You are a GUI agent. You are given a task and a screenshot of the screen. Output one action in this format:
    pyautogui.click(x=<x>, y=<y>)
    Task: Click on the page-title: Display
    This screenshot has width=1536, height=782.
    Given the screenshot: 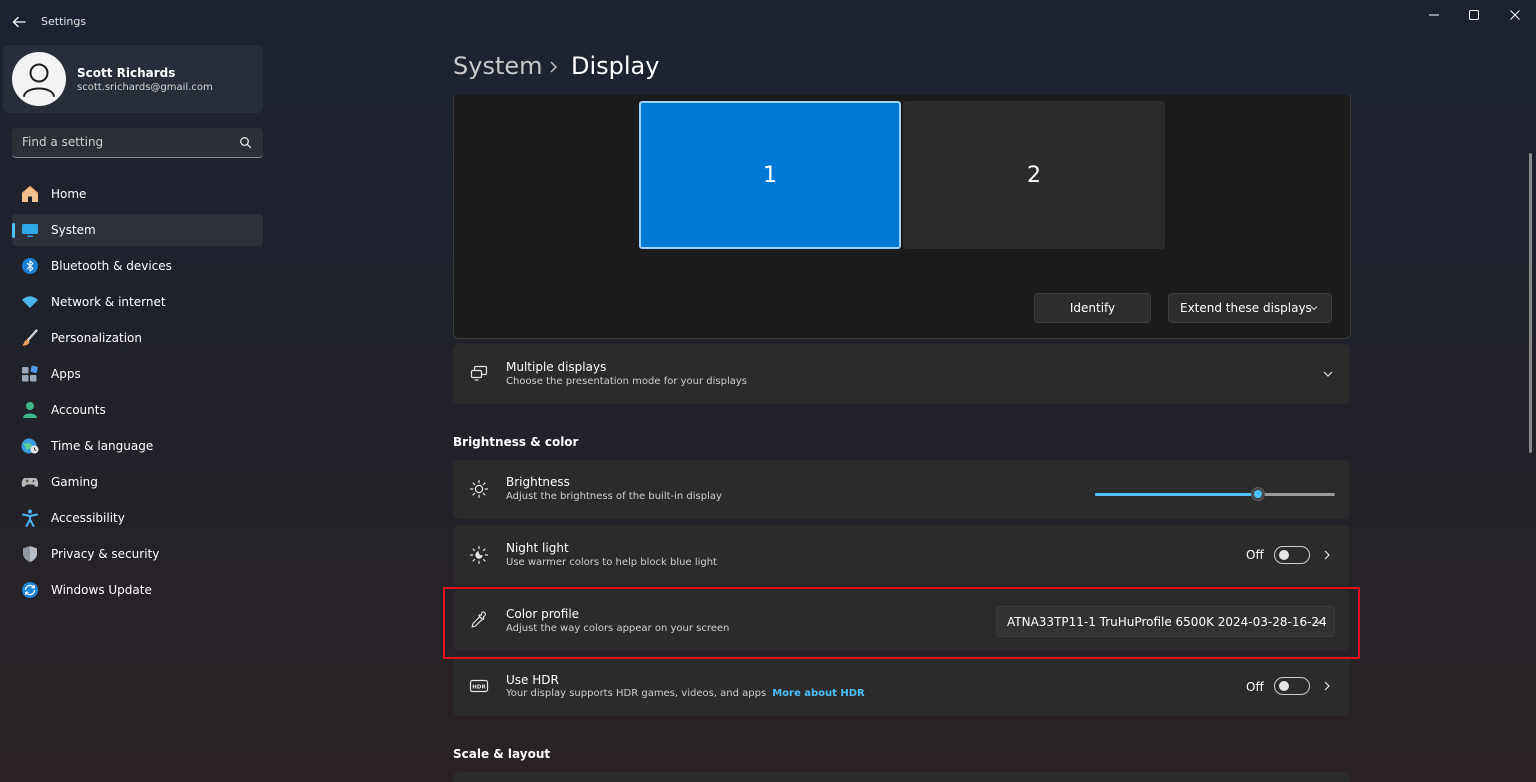 What is the action you would take?
    pyautogui.click(x=615, y=66)
    